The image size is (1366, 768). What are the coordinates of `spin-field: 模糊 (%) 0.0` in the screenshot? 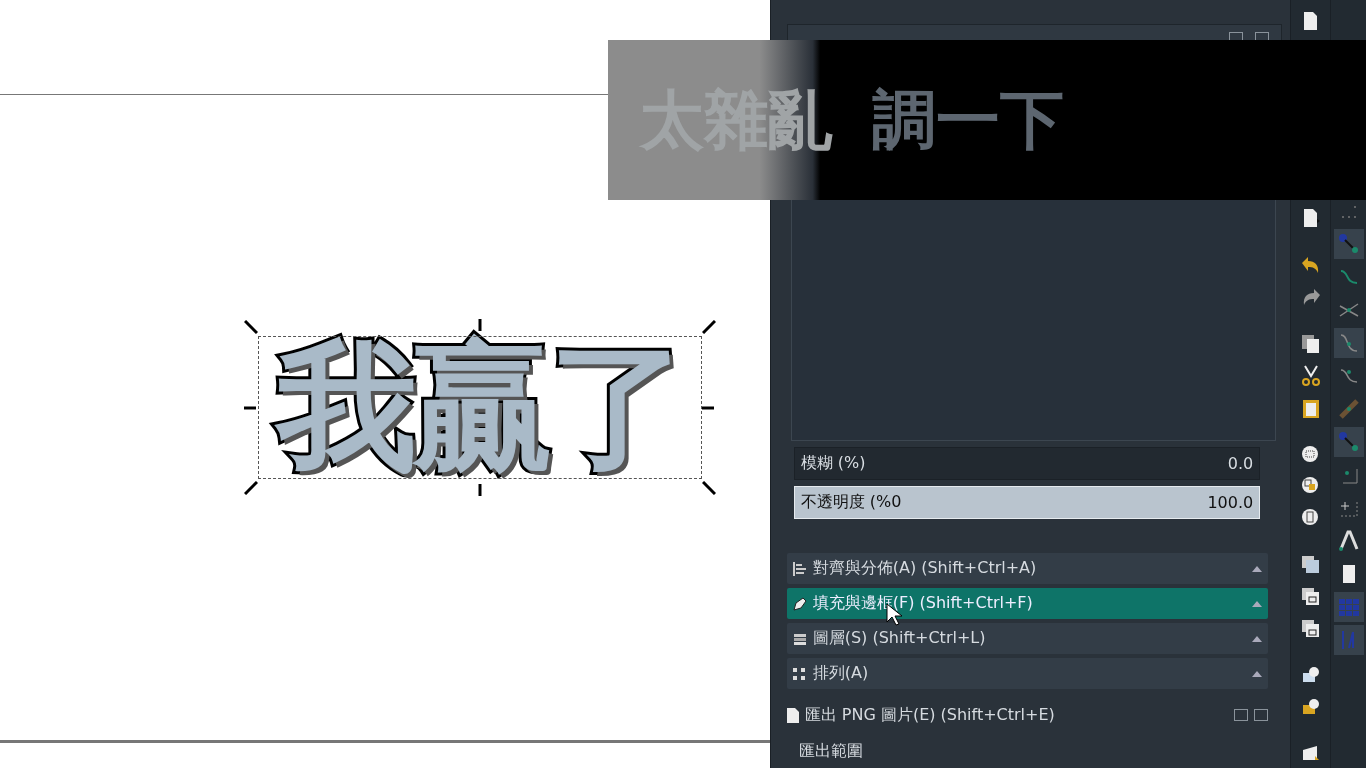 It's located at (1027, 464).